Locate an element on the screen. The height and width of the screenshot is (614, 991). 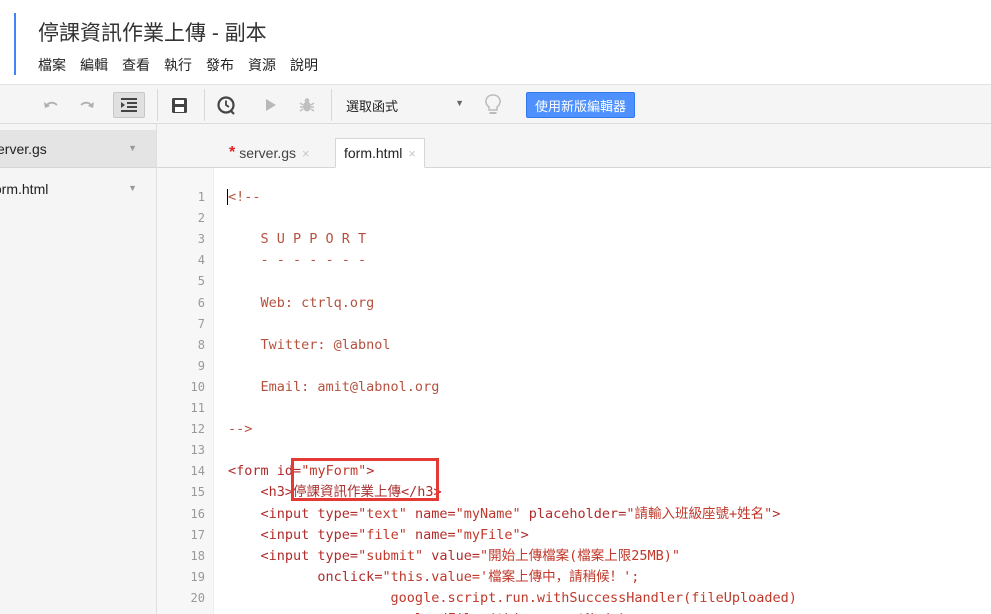
menu-help: 說明 is located at coordinates (304, 65).